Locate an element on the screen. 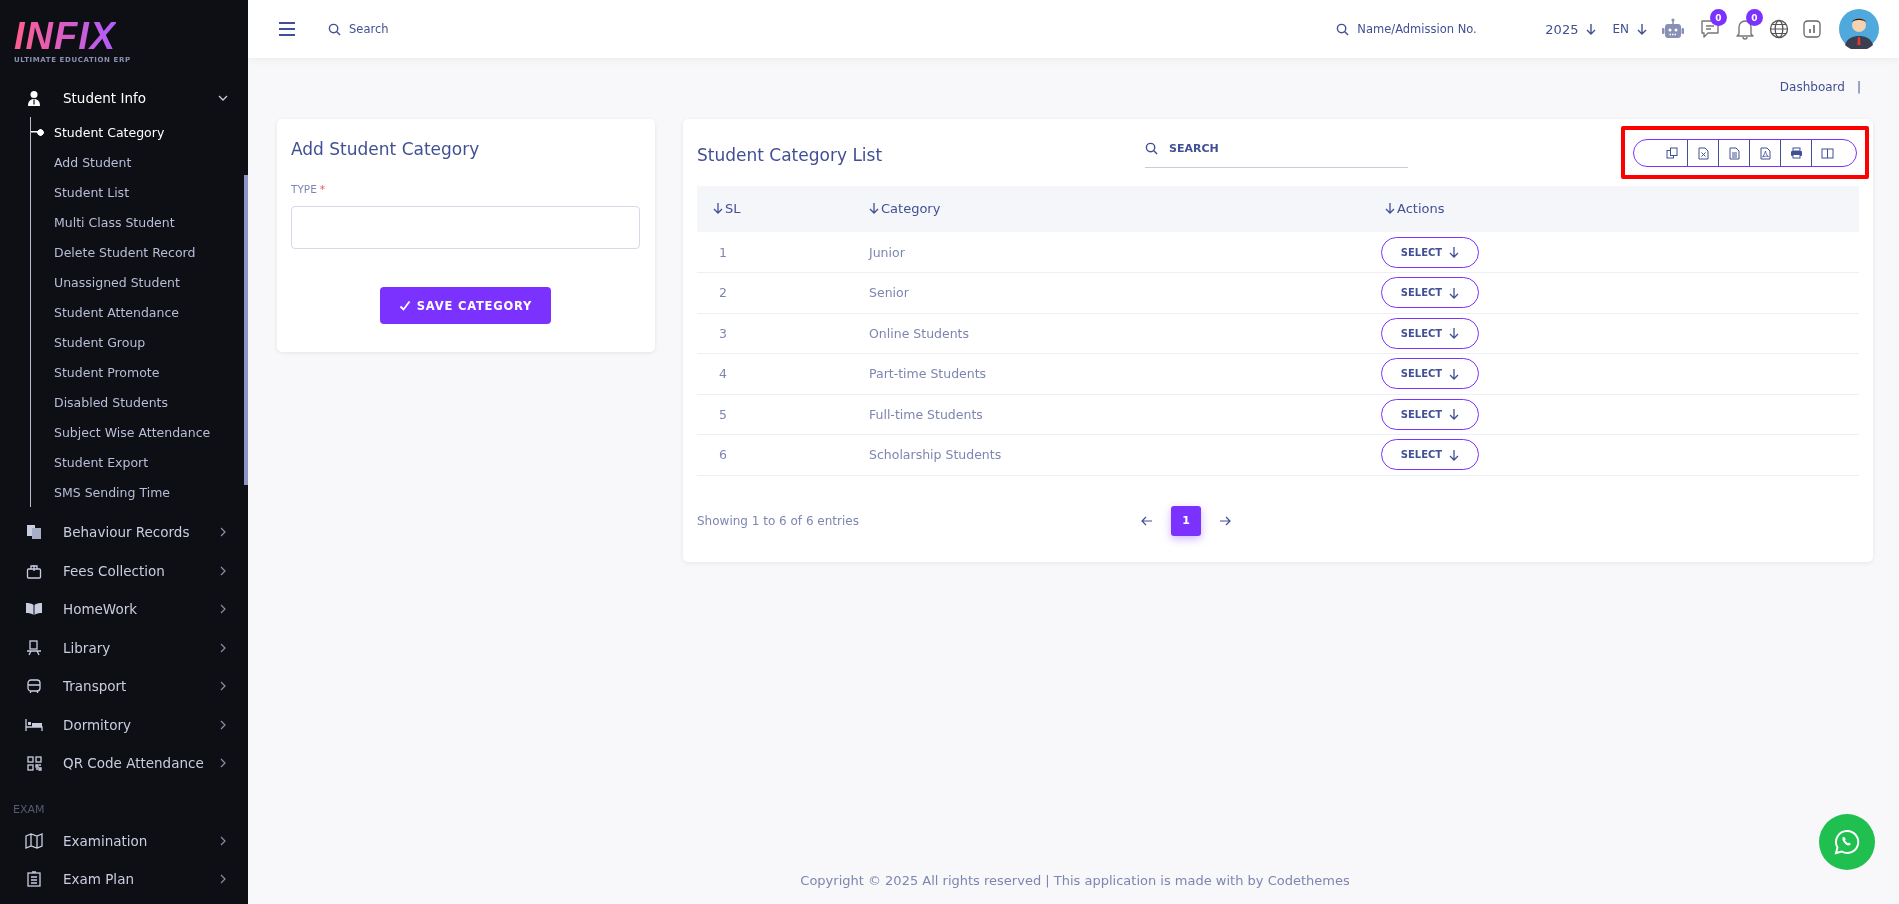 The image size is (1899, 904). column-header: SL is located at coordinates (733, 208).